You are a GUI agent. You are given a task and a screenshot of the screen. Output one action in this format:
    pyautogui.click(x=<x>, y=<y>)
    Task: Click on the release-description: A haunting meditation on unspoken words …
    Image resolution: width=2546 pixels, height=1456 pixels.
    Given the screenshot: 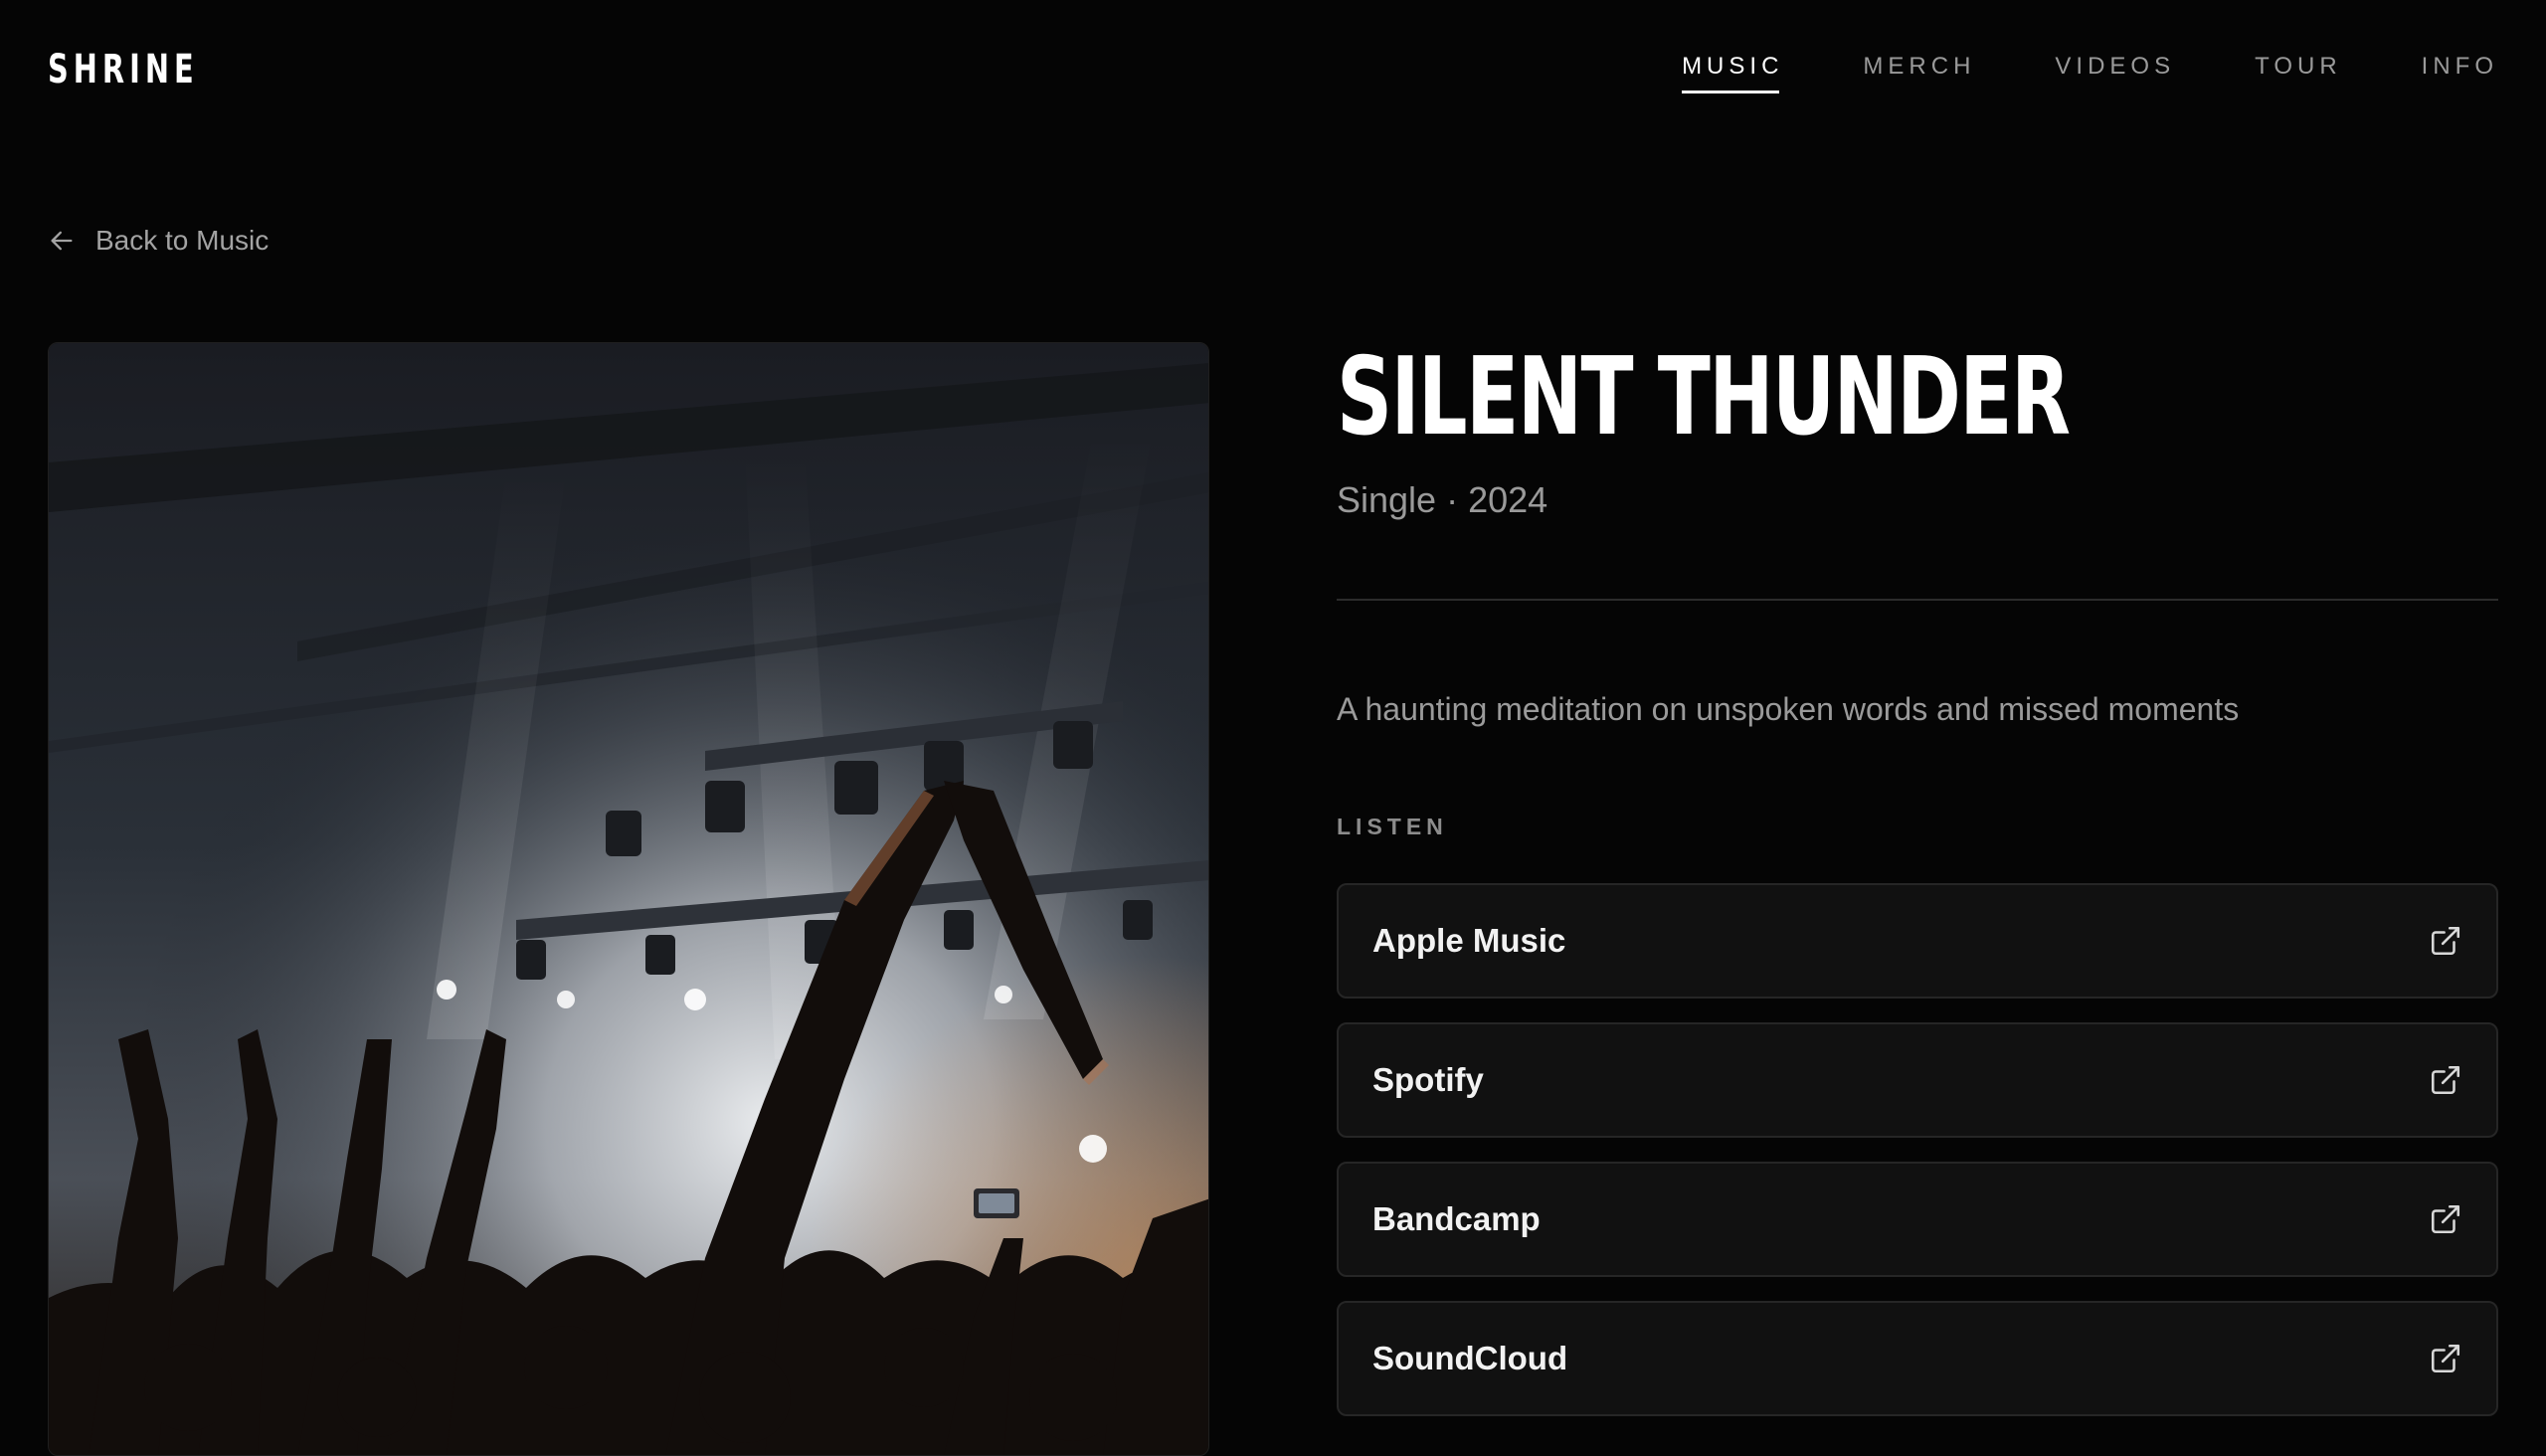 What is the action you would take?
    pyautogui.click(x=1788, y=709)
    